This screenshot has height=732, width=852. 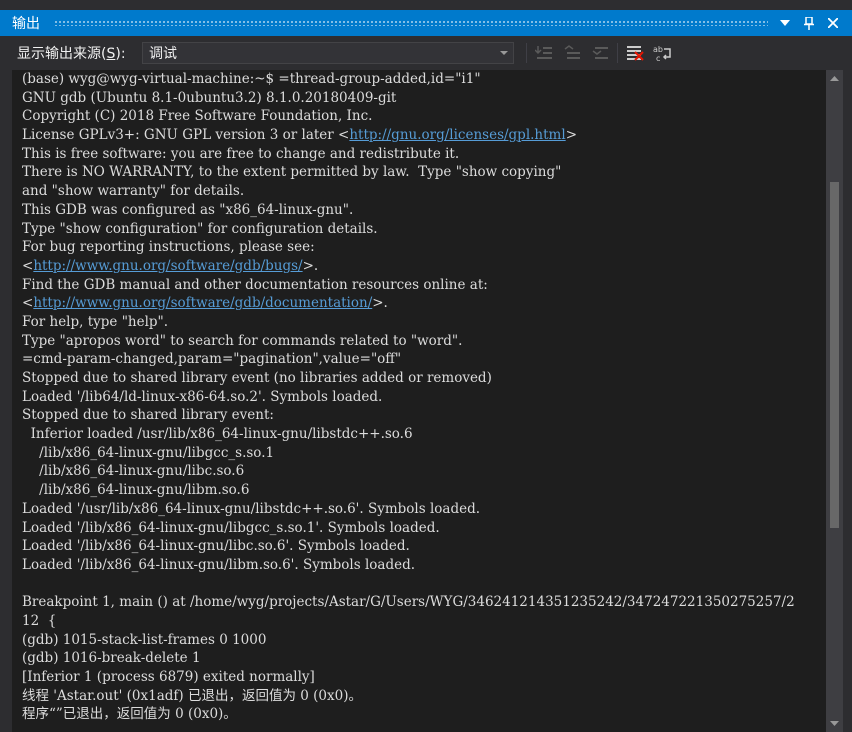 What do you see at coordinates (133, 471) in the screenshot?
I see `output-line: /lib/x86_64-linux-gnu/libc.so.6` at bounding box center [133, 471].